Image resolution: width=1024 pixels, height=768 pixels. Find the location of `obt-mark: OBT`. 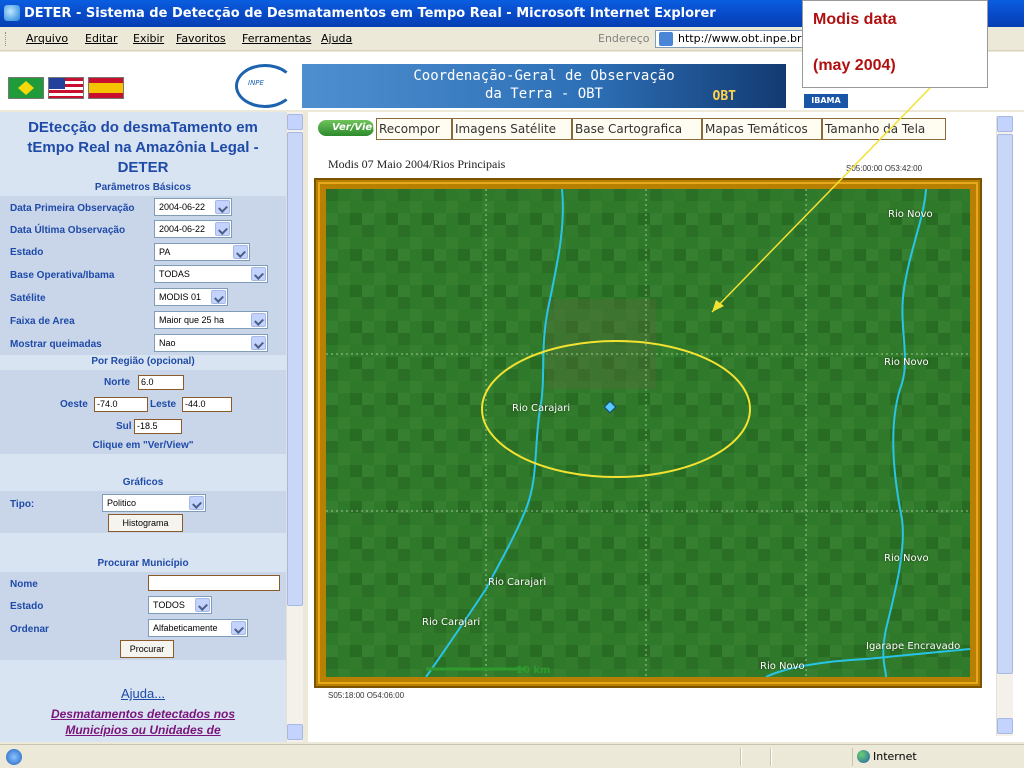

obt-mark: OBT is located at coordinates (724, 96).